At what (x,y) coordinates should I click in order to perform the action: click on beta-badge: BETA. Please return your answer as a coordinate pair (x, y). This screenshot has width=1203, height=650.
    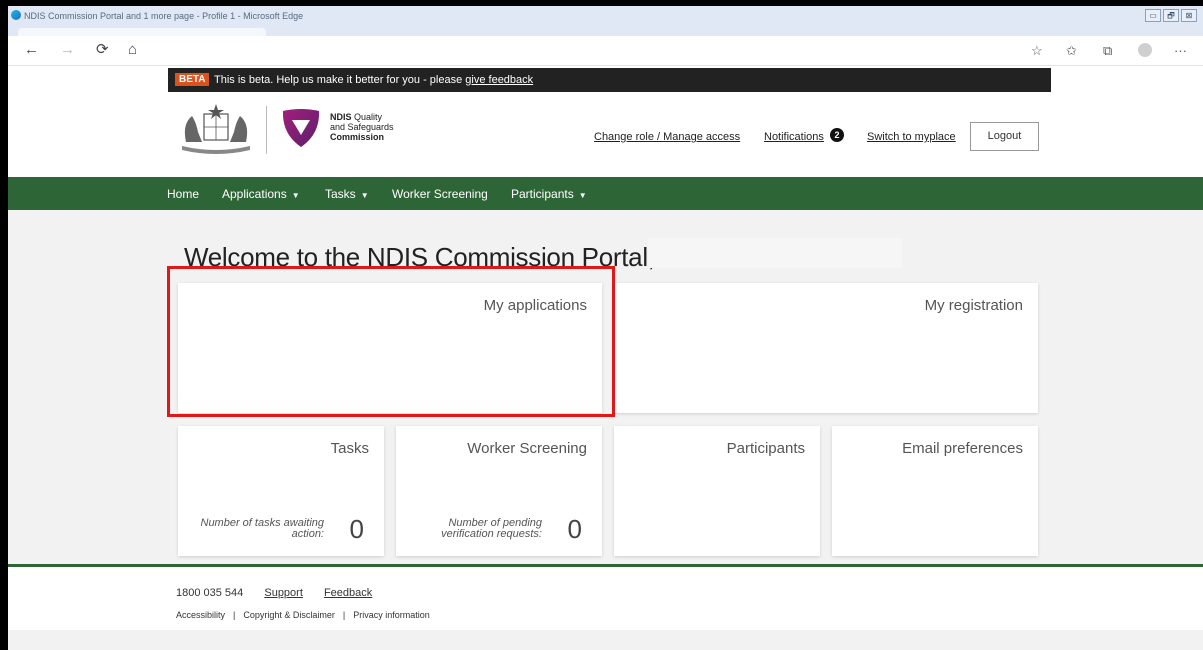
    Looking at the image, I should click on (192, 79).